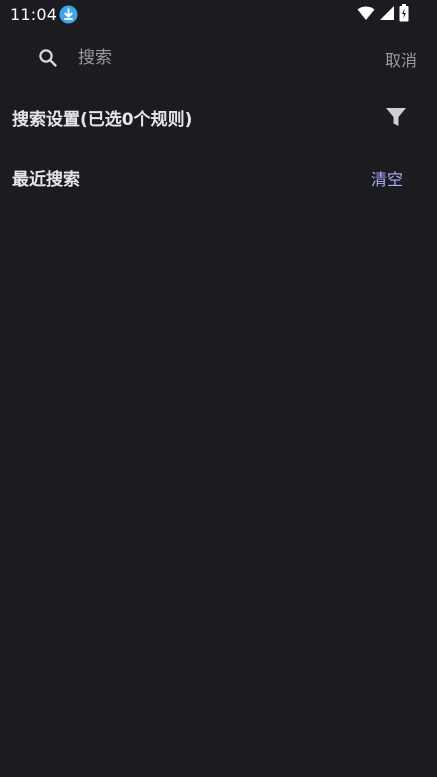  What do you see at coordinates (366, 15) in the screenshot?
I see `wifi-icon` at bounding box center [366, 15].